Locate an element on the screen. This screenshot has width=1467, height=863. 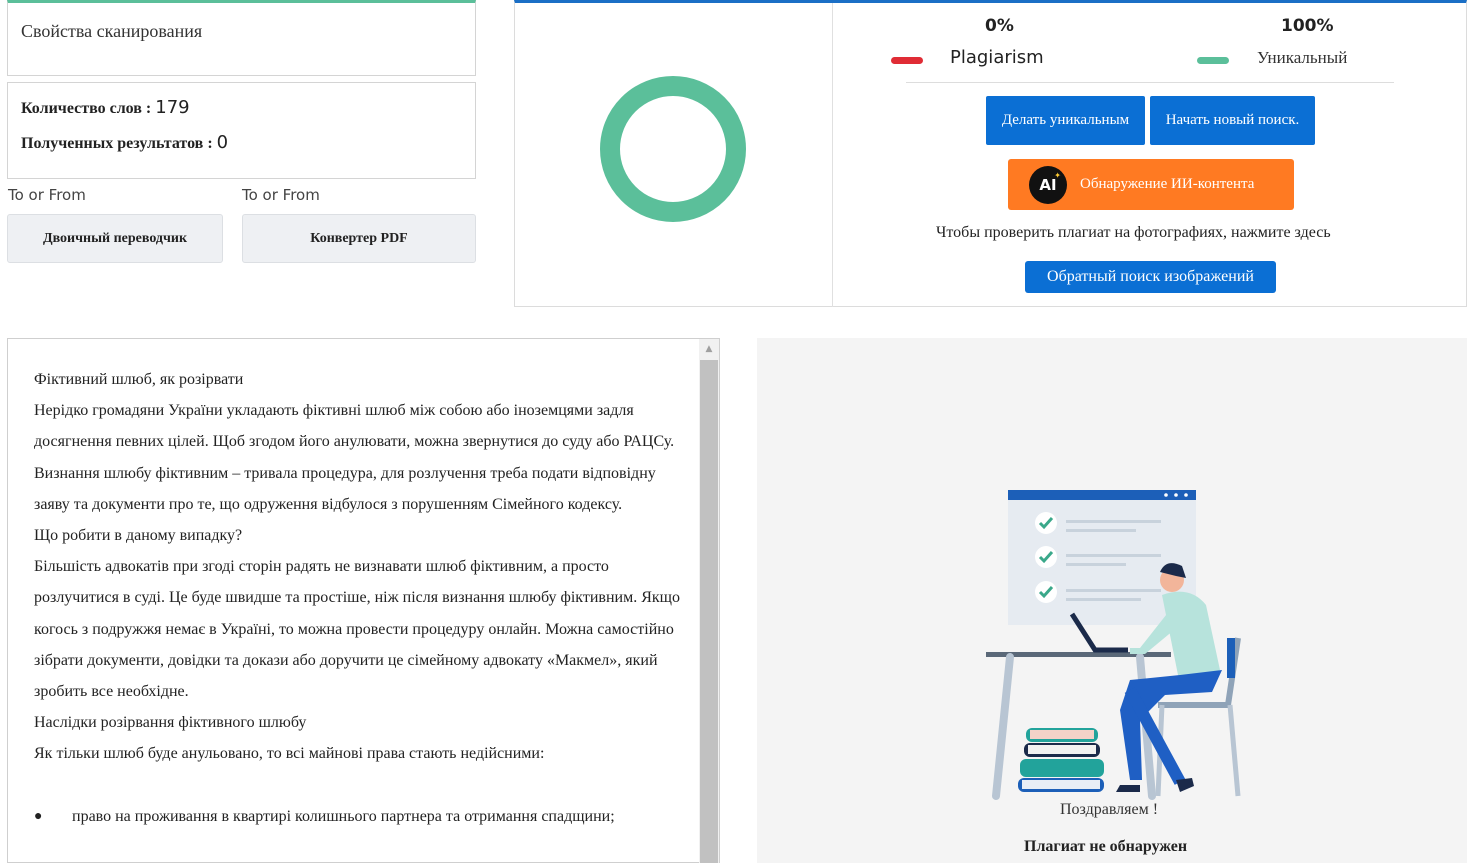
results-count-label: Полученных результатов : is located at coordinates (117, 143).